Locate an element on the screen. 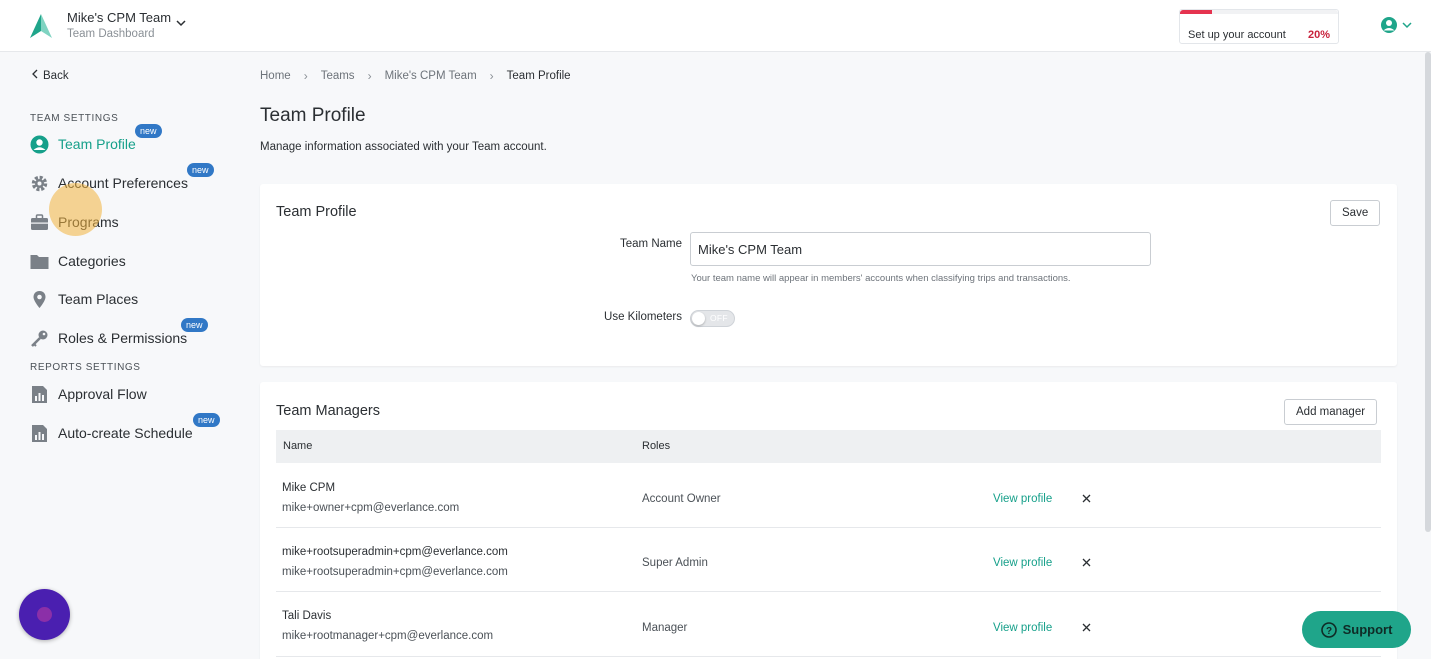 Image resolution: width=1431 pixels, height=659 pixels. sidebar-item-label: Team Profile is located at coordinates (97, 144).